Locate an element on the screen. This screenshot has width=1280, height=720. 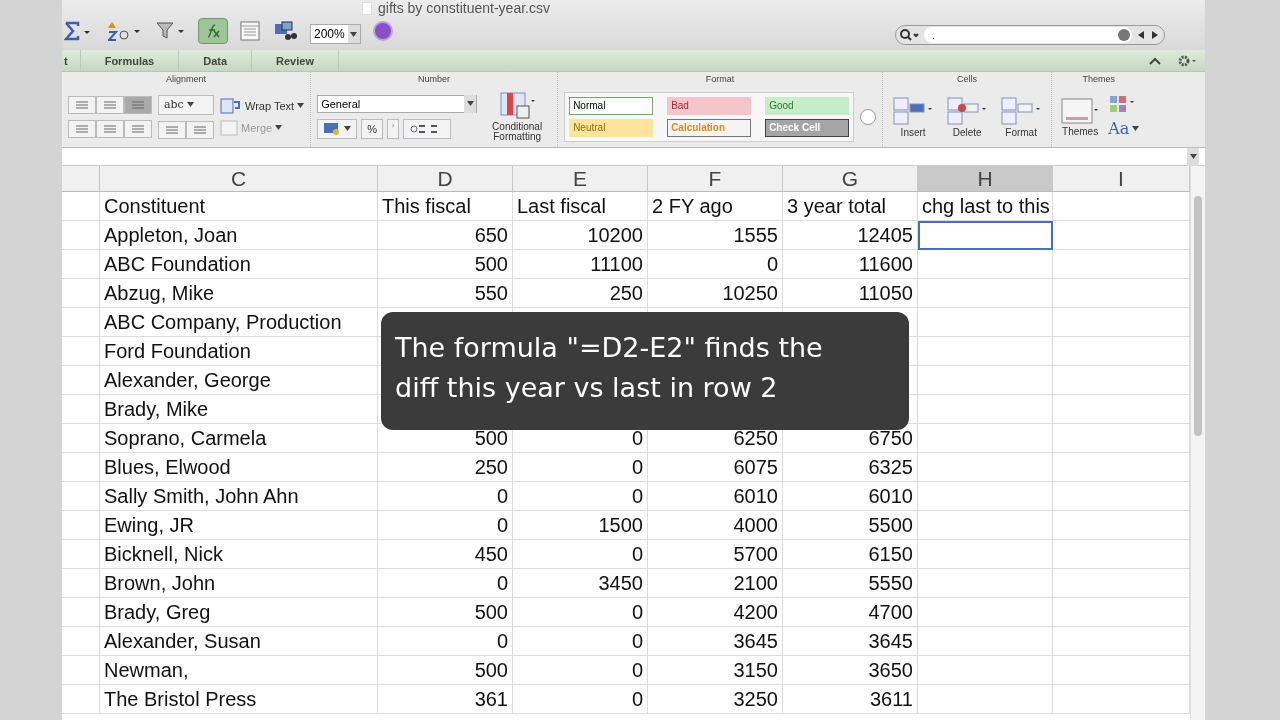
merge-icon is located at coordinates (229, 127).